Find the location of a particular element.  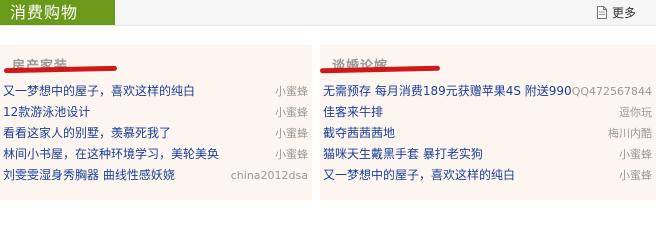

list-item: 无需预存 每月消费189元获赠苹果4S 附送990 QQ472567844 is located at coordinates (488, 91).